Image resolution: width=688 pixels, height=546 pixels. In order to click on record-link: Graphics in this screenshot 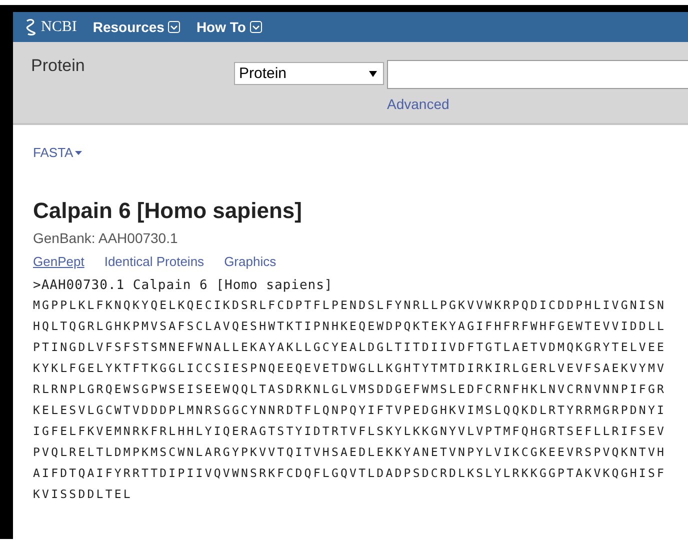, I will do `click(250, 261)`.